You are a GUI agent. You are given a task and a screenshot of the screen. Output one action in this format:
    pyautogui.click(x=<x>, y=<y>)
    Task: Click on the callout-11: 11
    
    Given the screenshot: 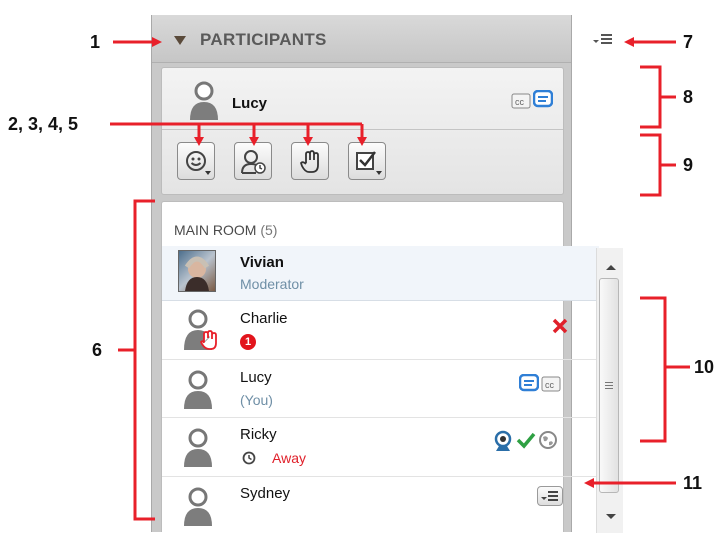 What is the action you would take?
    pyautogui.click(x=693, y=483)
    